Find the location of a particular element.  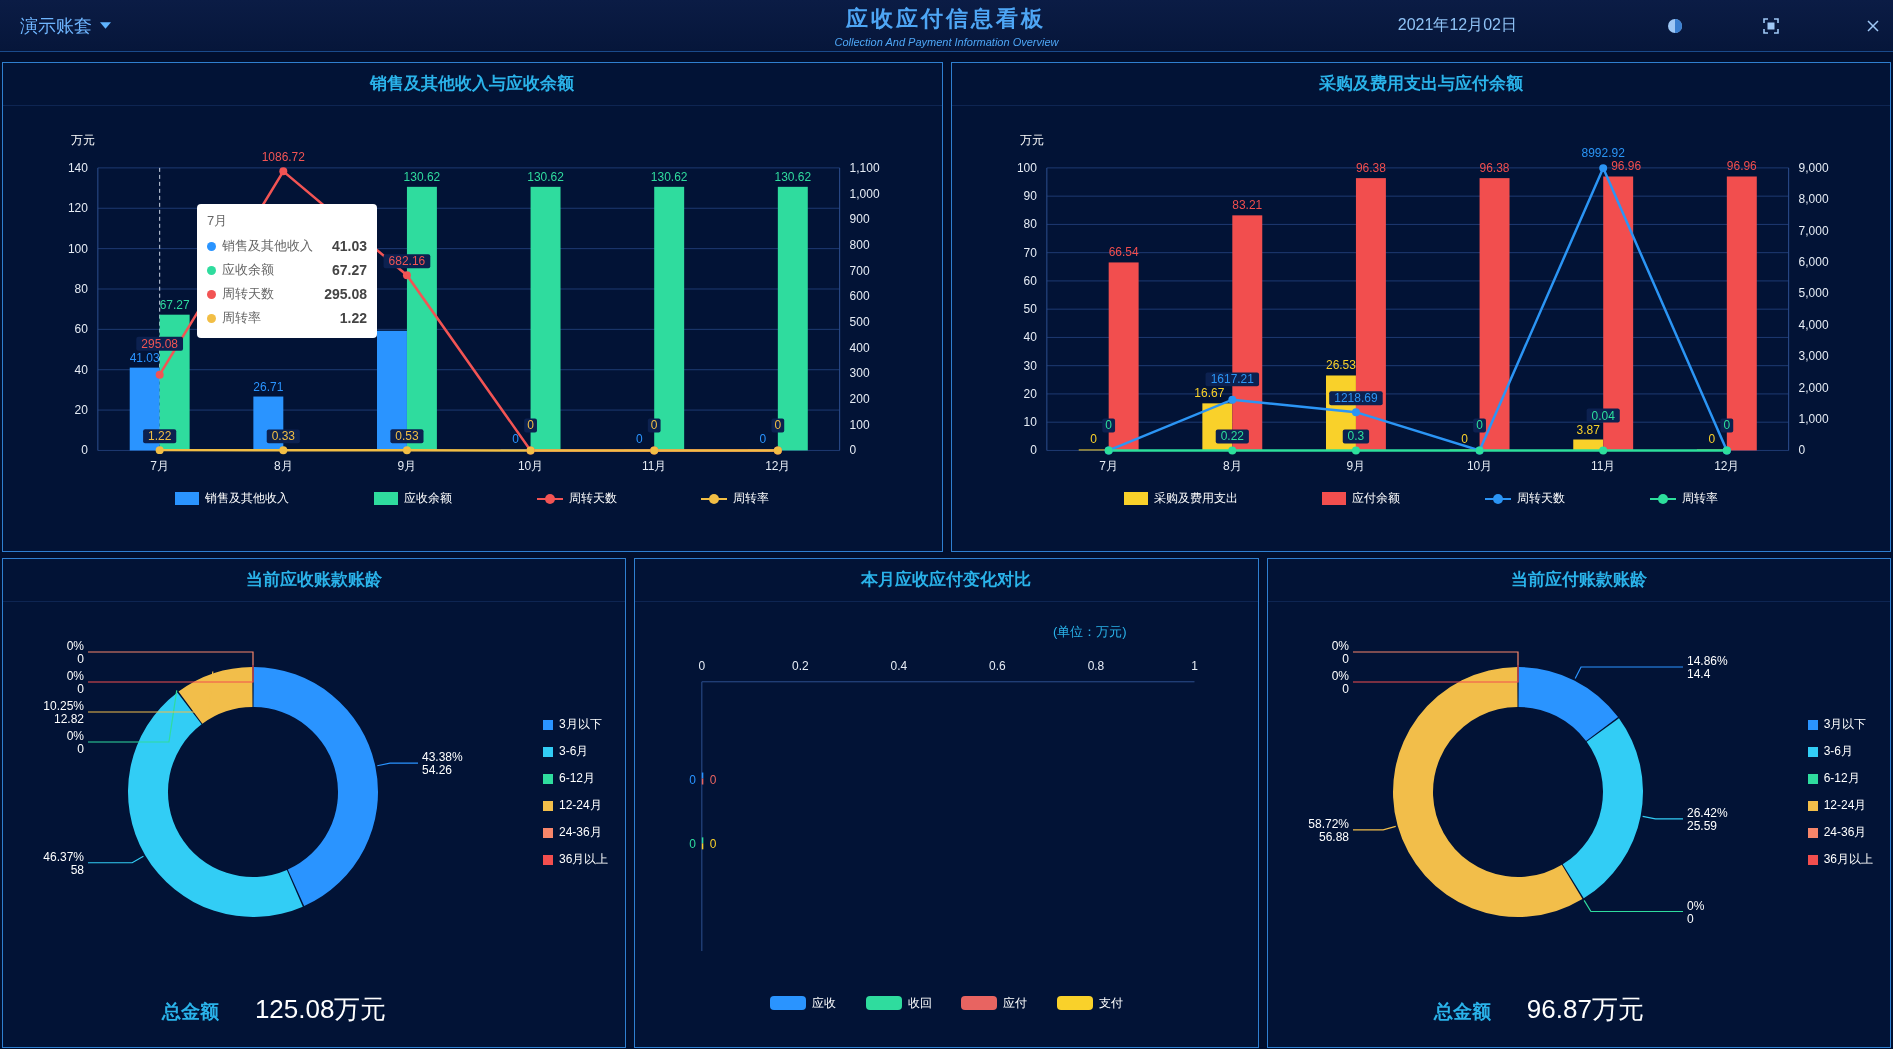

data-label: 0.33 is located at coordinates (283, 436).